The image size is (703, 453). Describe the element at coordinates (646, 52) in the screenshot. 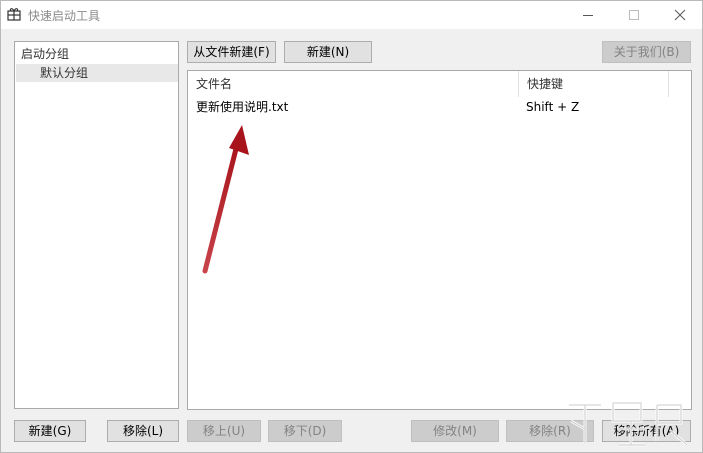

I see `about-button: 关于我们(B)` at that location.